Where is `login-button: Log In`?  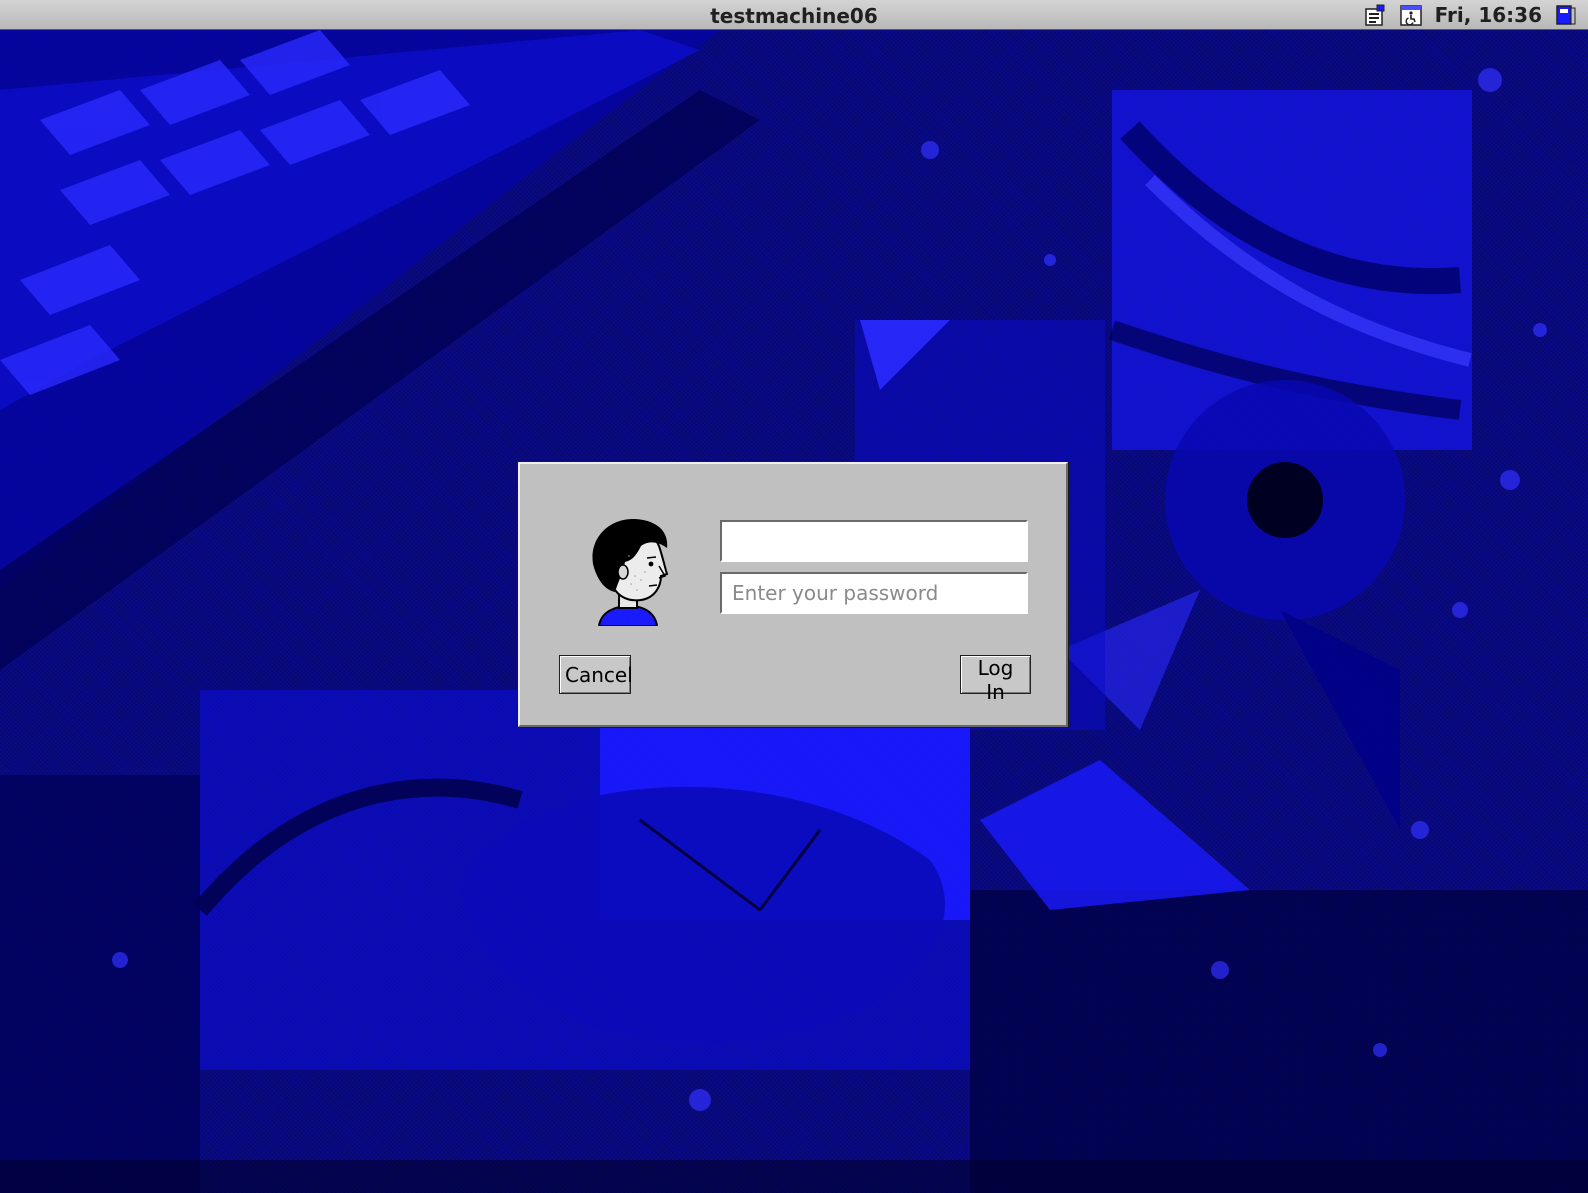 login-button: Log In is located at coordinates (995, 679).